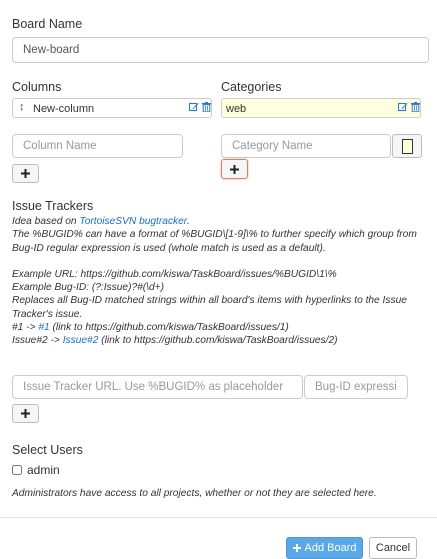 The image size is (437, 559). Describe the element at coordinates (53, 206) in the screenshot. I see `issue-trackers-title: Issue Trackers` at that location.